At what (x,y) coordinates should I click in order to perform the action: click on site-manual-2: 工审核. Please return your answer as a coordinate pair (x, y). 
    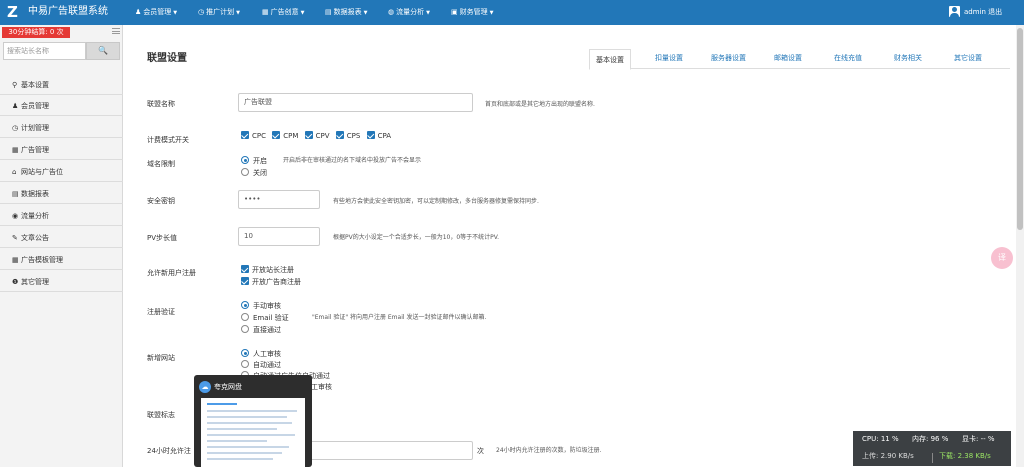
    Looking at the image, I should click on (321, 387).